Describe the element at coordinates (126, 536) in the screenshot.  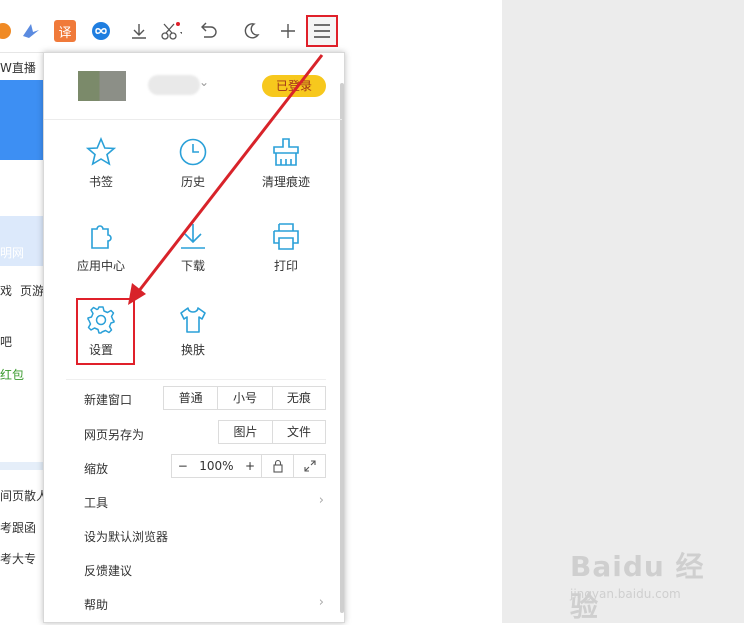
I see `set-default-browser-item: 设为默认浏览器` at that location.